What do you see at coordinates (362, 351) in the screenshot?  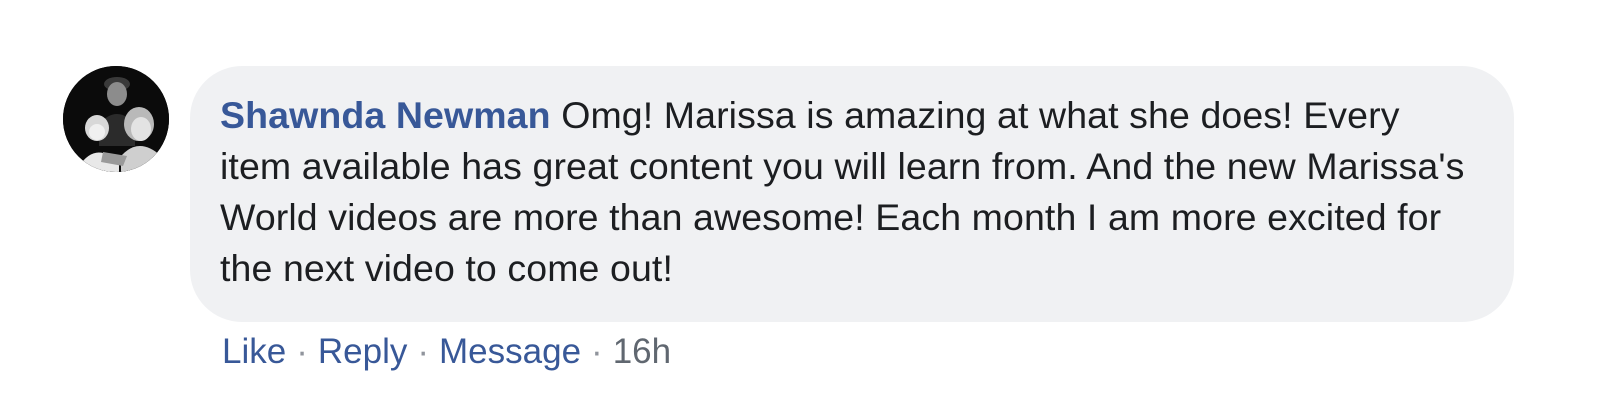 I see `reply-link: Reply` at bounding box center [362, 351].